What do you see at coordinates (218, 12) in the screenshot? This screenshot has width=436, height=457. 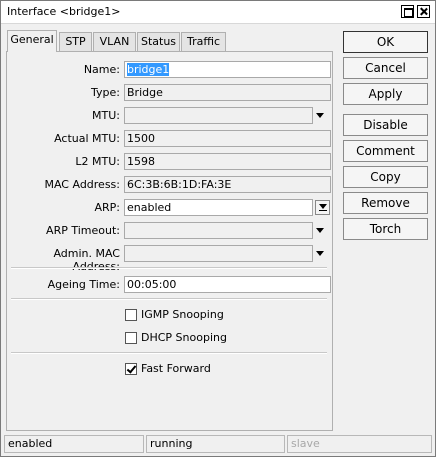 I see `title-bar: Interface <bridge1>` at bounding box center [218, 12].